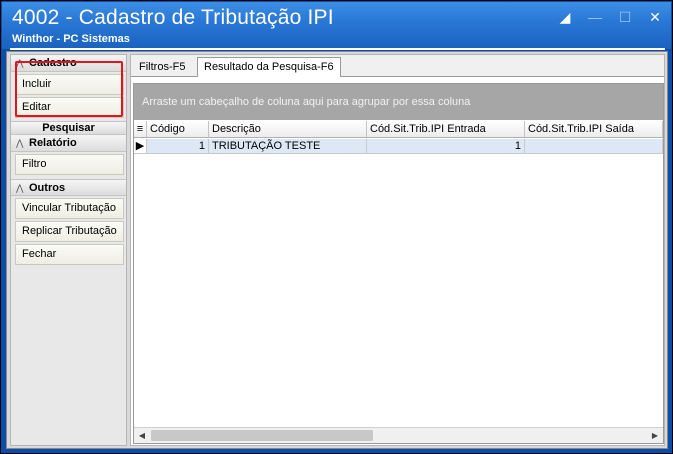 The image size is (673, 454). I want to click on group-header-relatorio: ⋀ Relatório, so click(68, 143).